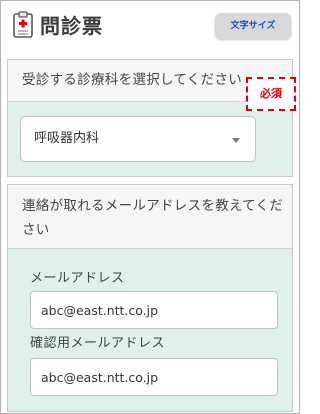 This screenshot has height=414, width=320. What do you see at coordinates (154, 310) in the screenshot?
I see `email-field` at bounding box center [154, 310].